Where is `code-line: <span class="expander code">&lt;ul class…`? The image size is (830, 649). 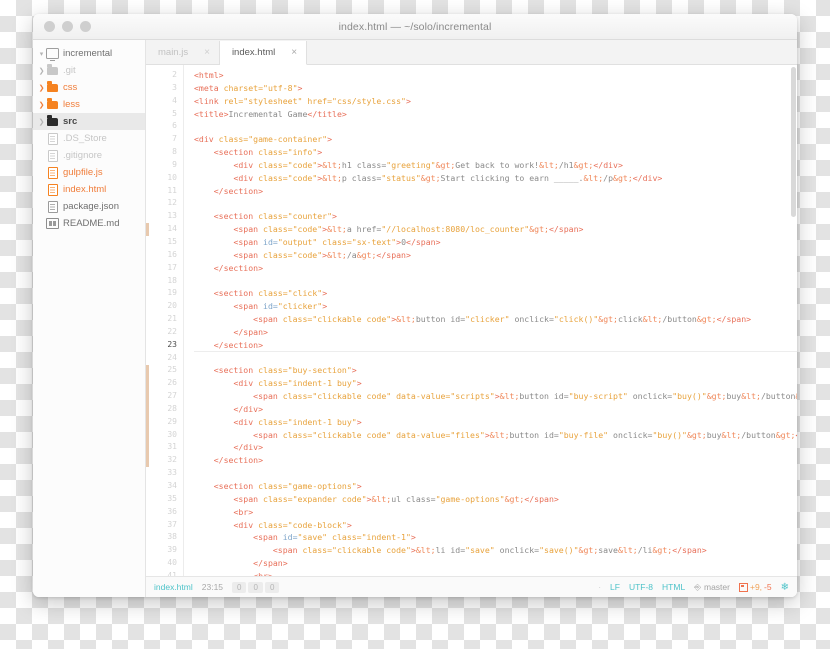
code-line: <span class="expander code">&lt;ul class… is located at coordinates (495, 499).